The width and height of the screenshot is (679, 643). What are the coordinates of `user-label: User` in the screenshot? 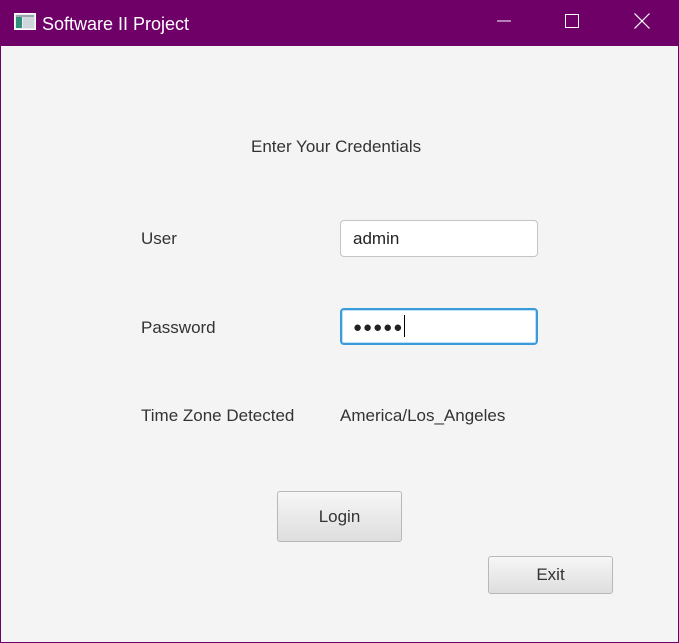 It's located at (159, 238).